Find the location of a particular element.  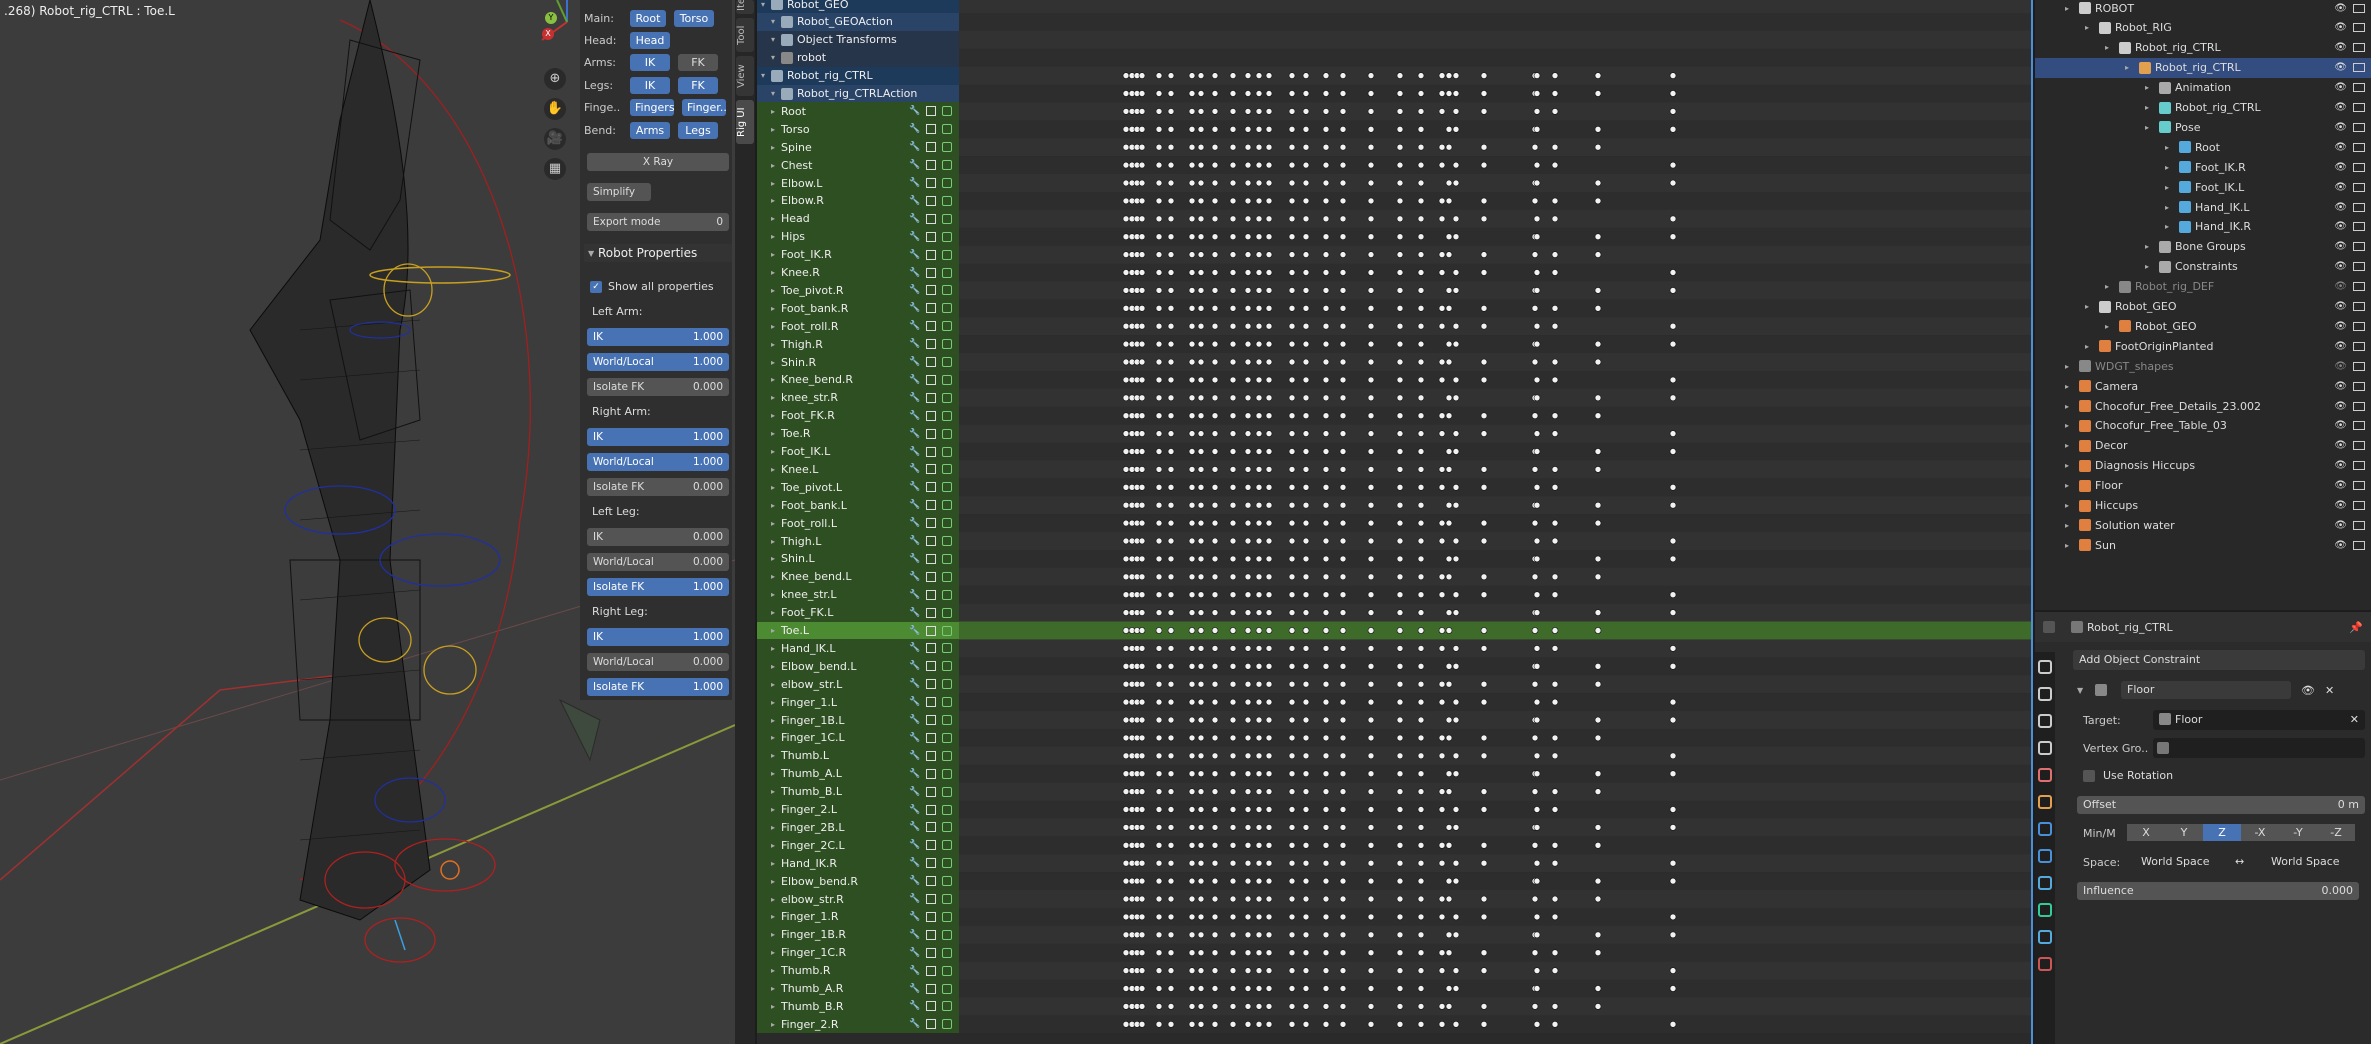

bone-channel-row: ▸ Knee_bend.L 🔧 is located at coordinates (858, 576).